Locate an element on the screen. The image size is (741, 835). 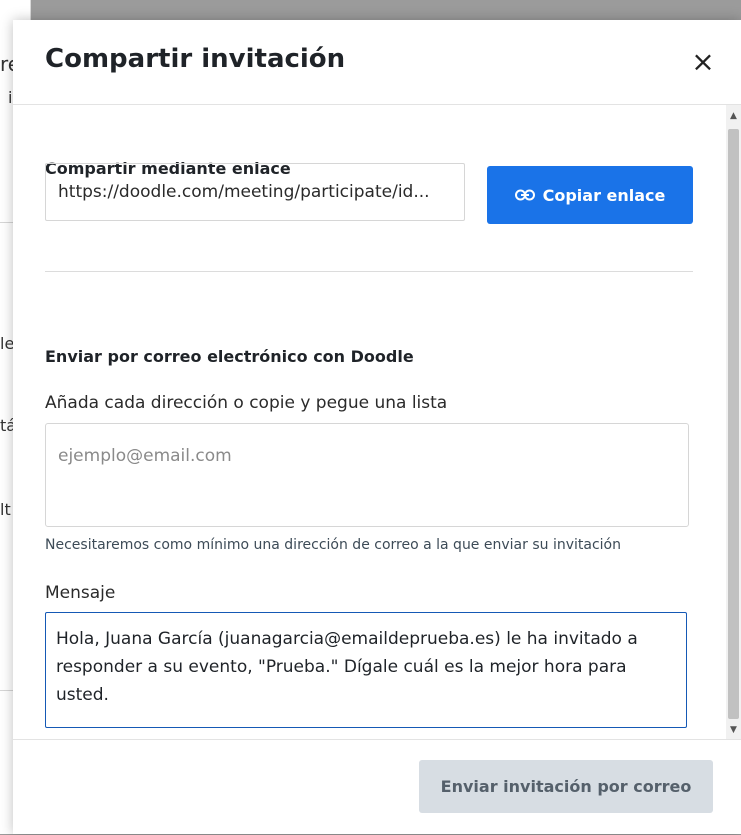
scrollbar-thumb is located at coordinates (733, 424).